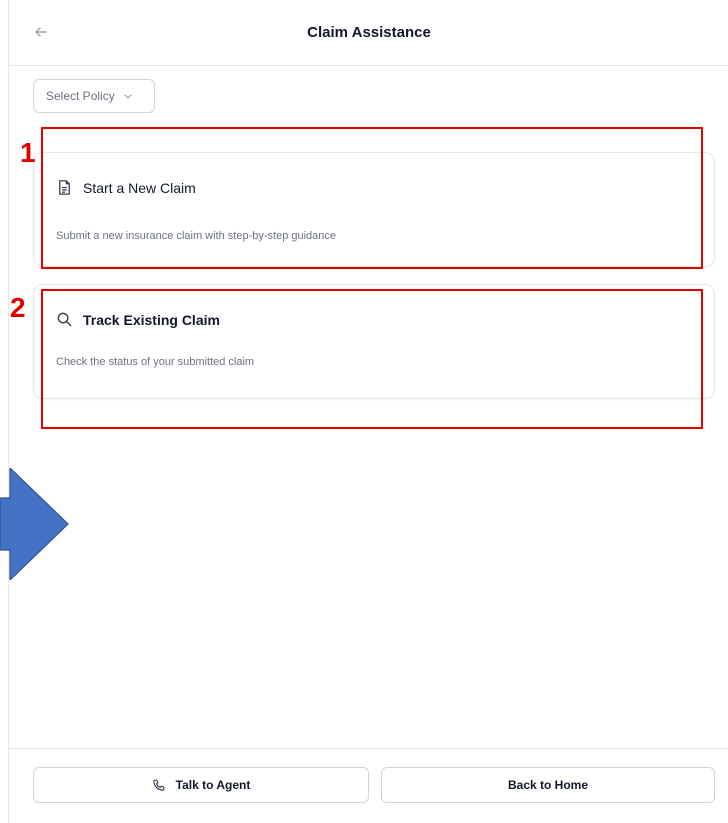 Image resolution: width=728 pixels, height=823 pixels. What do you see at coordinates (64, 319) in the screenshot?
I see `search-icon` at bounding box center [64, 319].